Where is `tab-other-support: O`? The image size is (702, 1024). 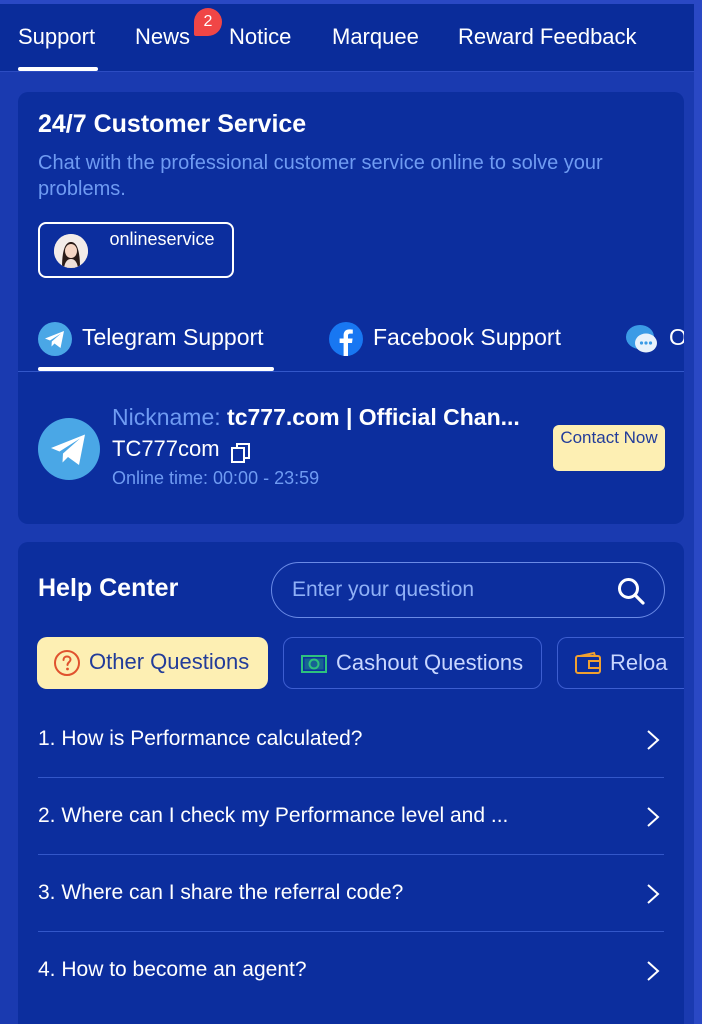
tab-other-support: O is located at coordinates (654, 337).